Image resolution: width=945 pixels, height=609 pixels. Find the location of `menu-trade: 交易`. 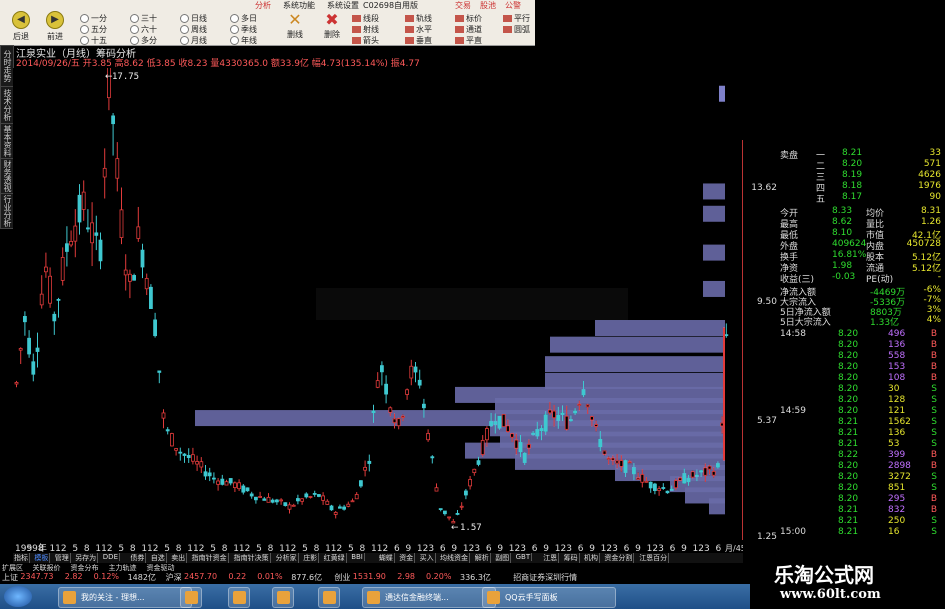

menu-trade: 交易 is located at coordinates (463, 5).